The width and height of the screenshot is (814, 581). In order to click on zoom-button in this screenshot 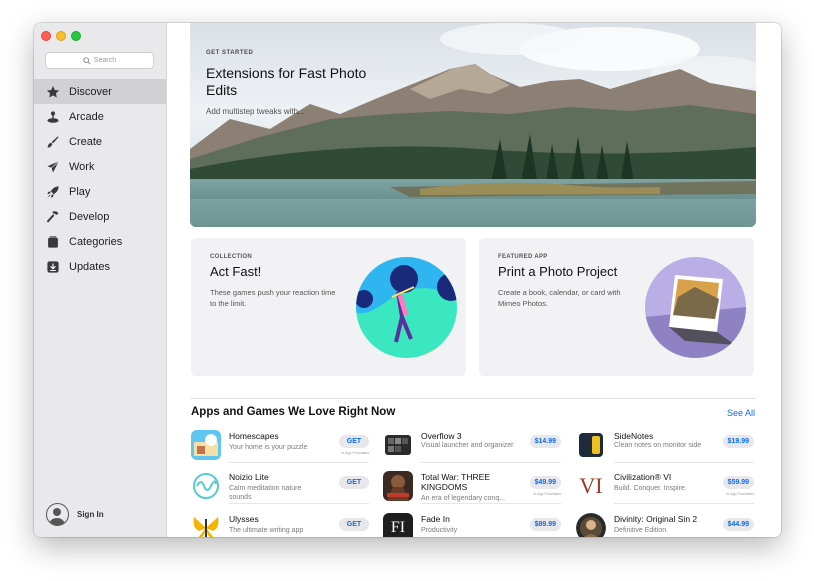, I will do `click(76, 36)`.